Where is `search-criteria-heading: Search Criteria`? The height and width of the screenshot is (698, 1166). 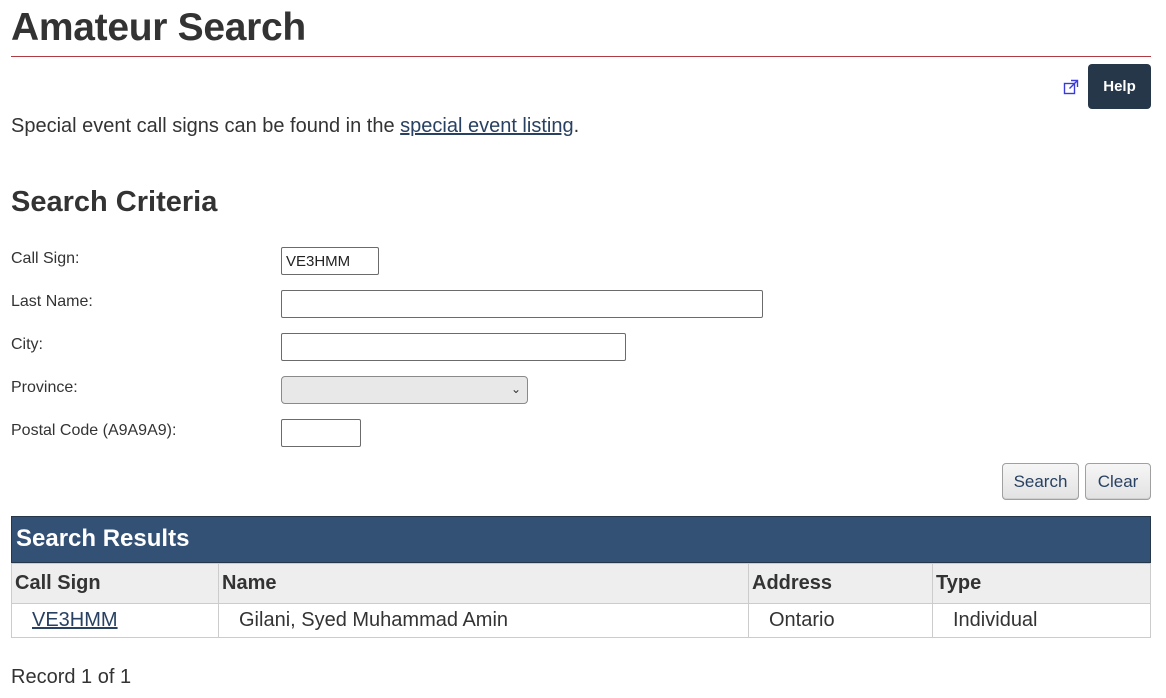 search-criteria-heading: Search Criteria is located at coordinates (114, 202).